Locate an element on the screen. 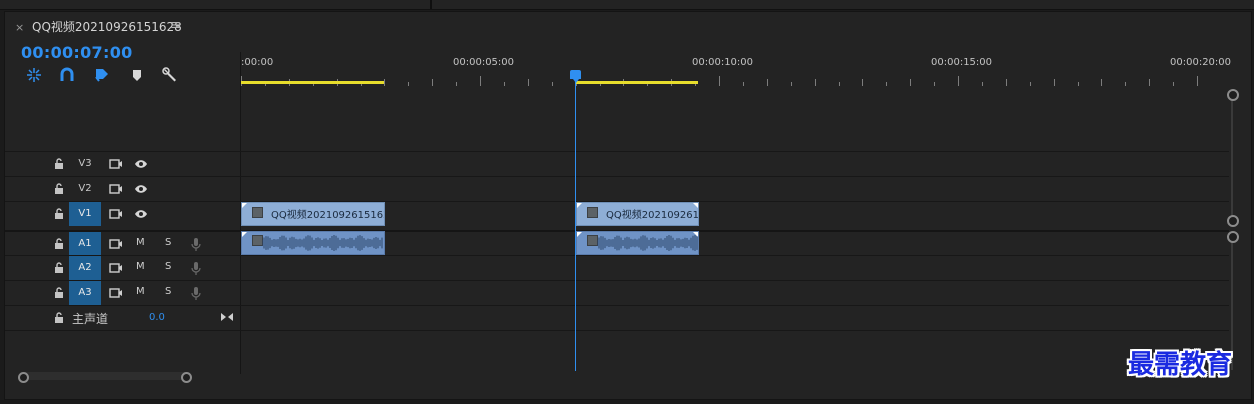 This screenshot has width=1254, height=404. top-strip is located at coordinates (627, 5).